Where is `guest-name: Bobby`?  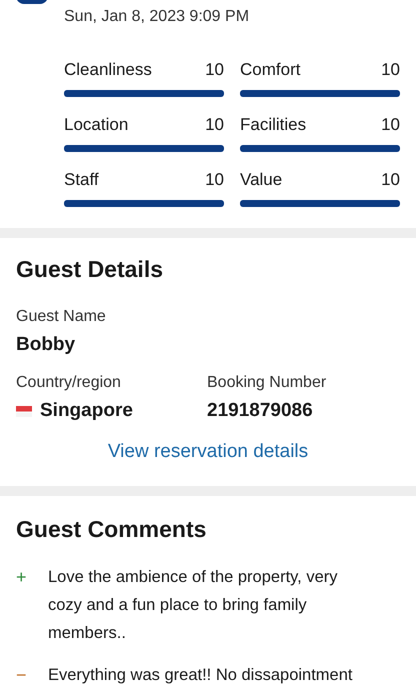
guest-name: Bobby is located at coordinates (46, 344).